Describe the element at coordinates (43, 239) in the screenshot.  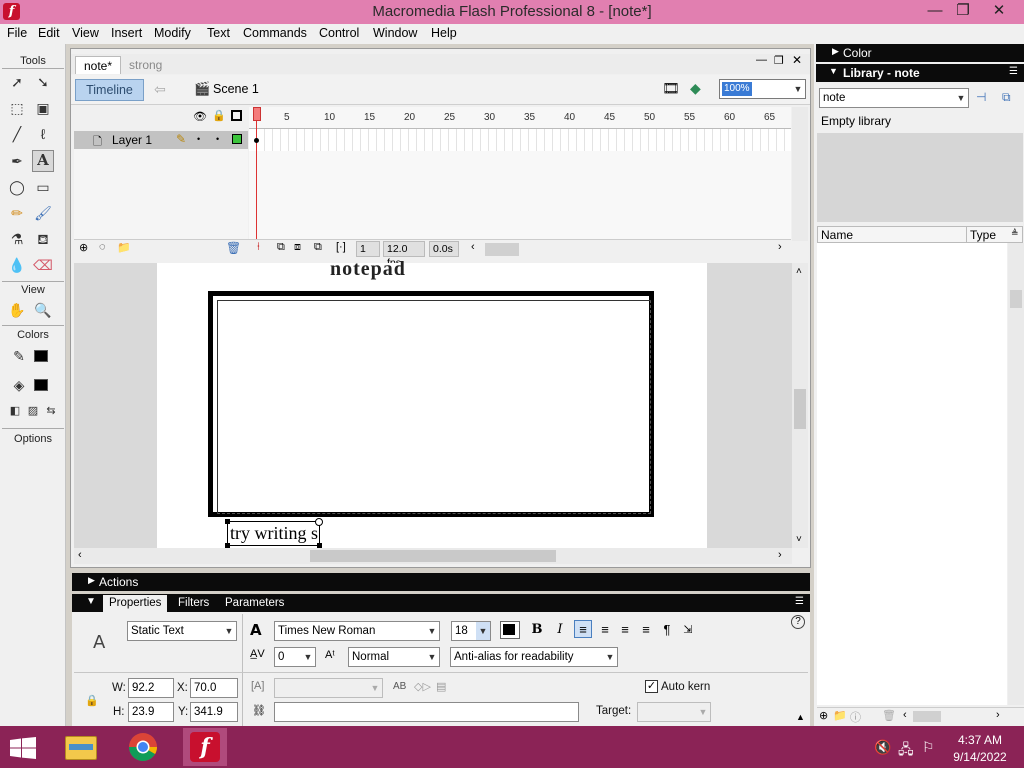
I see `paint-bucket-tool-icon: ⛾` at that location.